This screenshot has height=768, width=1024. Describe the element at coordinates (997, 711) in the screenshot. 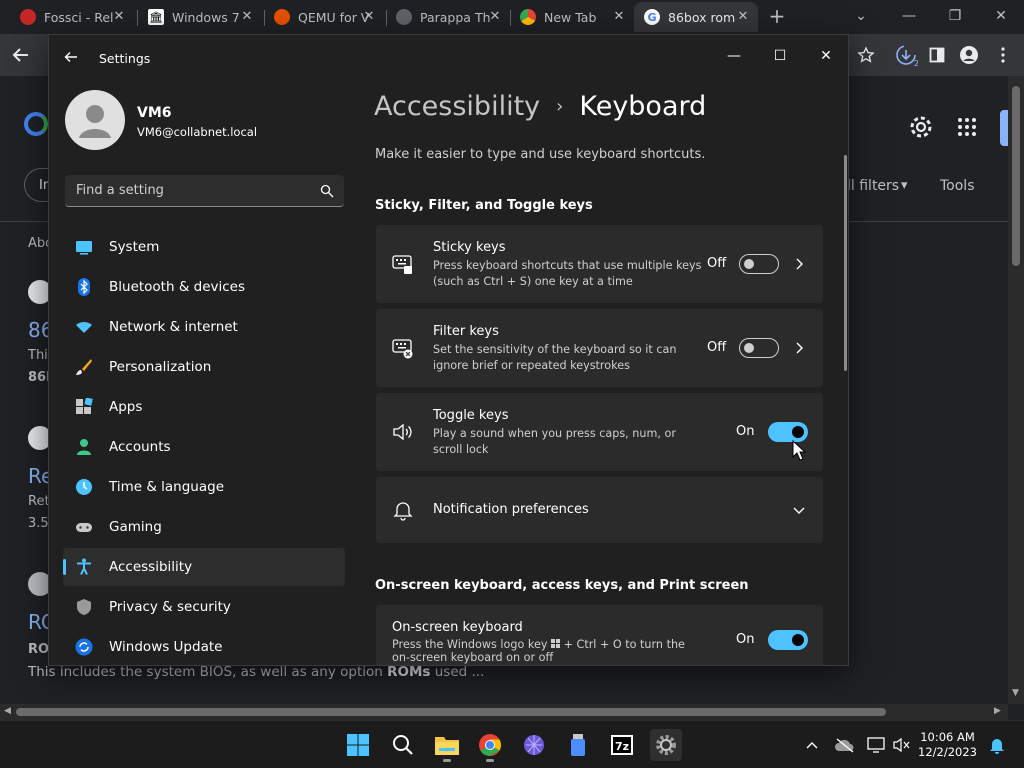

I see `scroll-right-arrow-icon: ▶` at that location.